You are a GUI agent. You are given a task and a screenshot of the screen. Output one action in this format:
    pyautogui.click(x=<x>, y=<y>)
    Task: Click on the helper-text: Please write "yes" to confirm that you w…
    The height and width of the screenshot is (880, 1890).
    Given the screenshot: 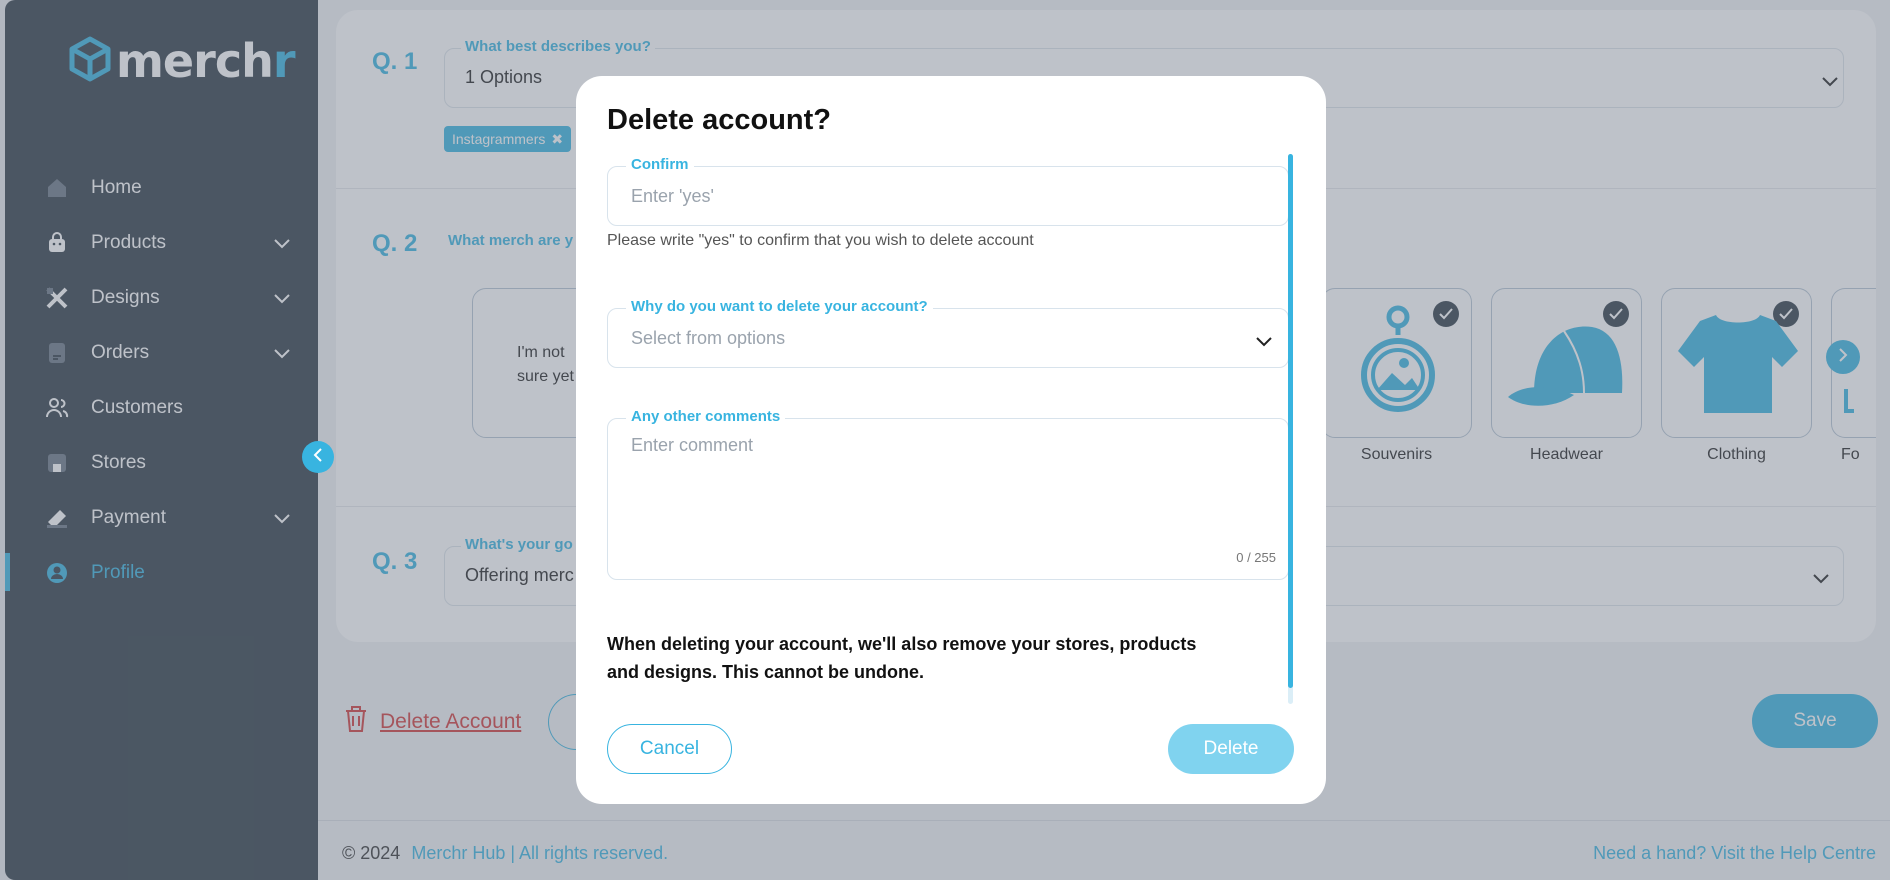 What is the action you would take?
    pyautogui.click(x=820, y=240)
    